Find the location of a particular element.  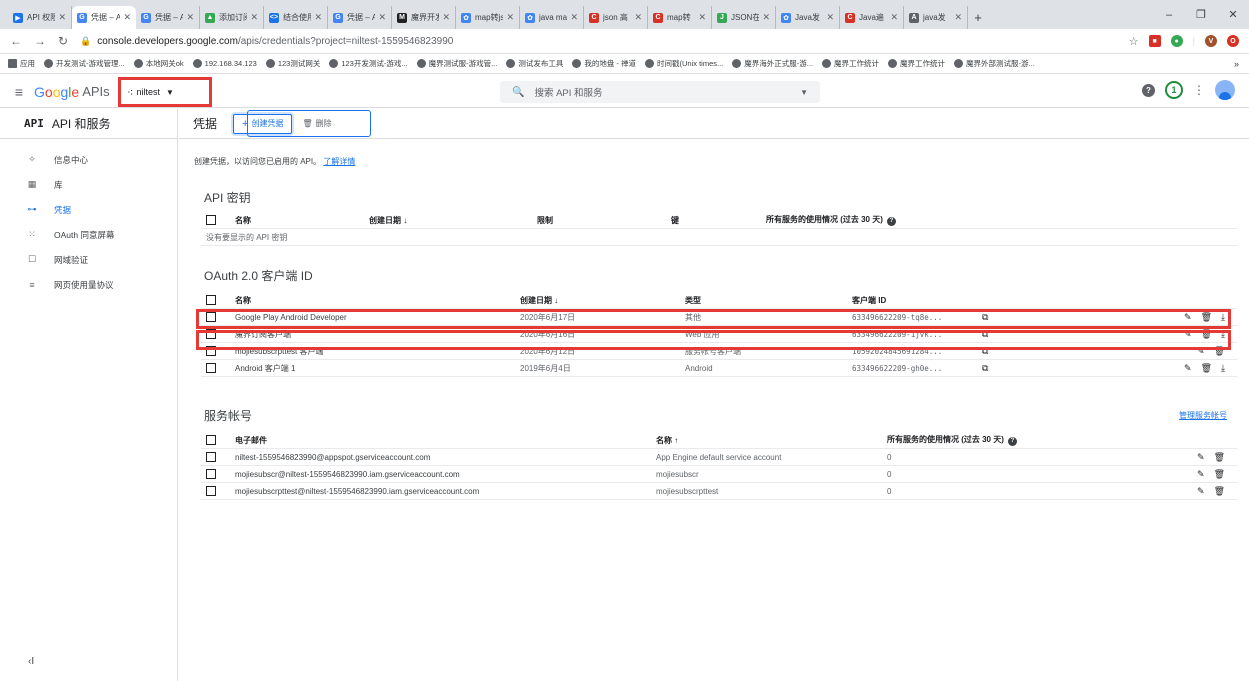

bookmark-item: 测试发布工具 is located at coordinates (534, 63).